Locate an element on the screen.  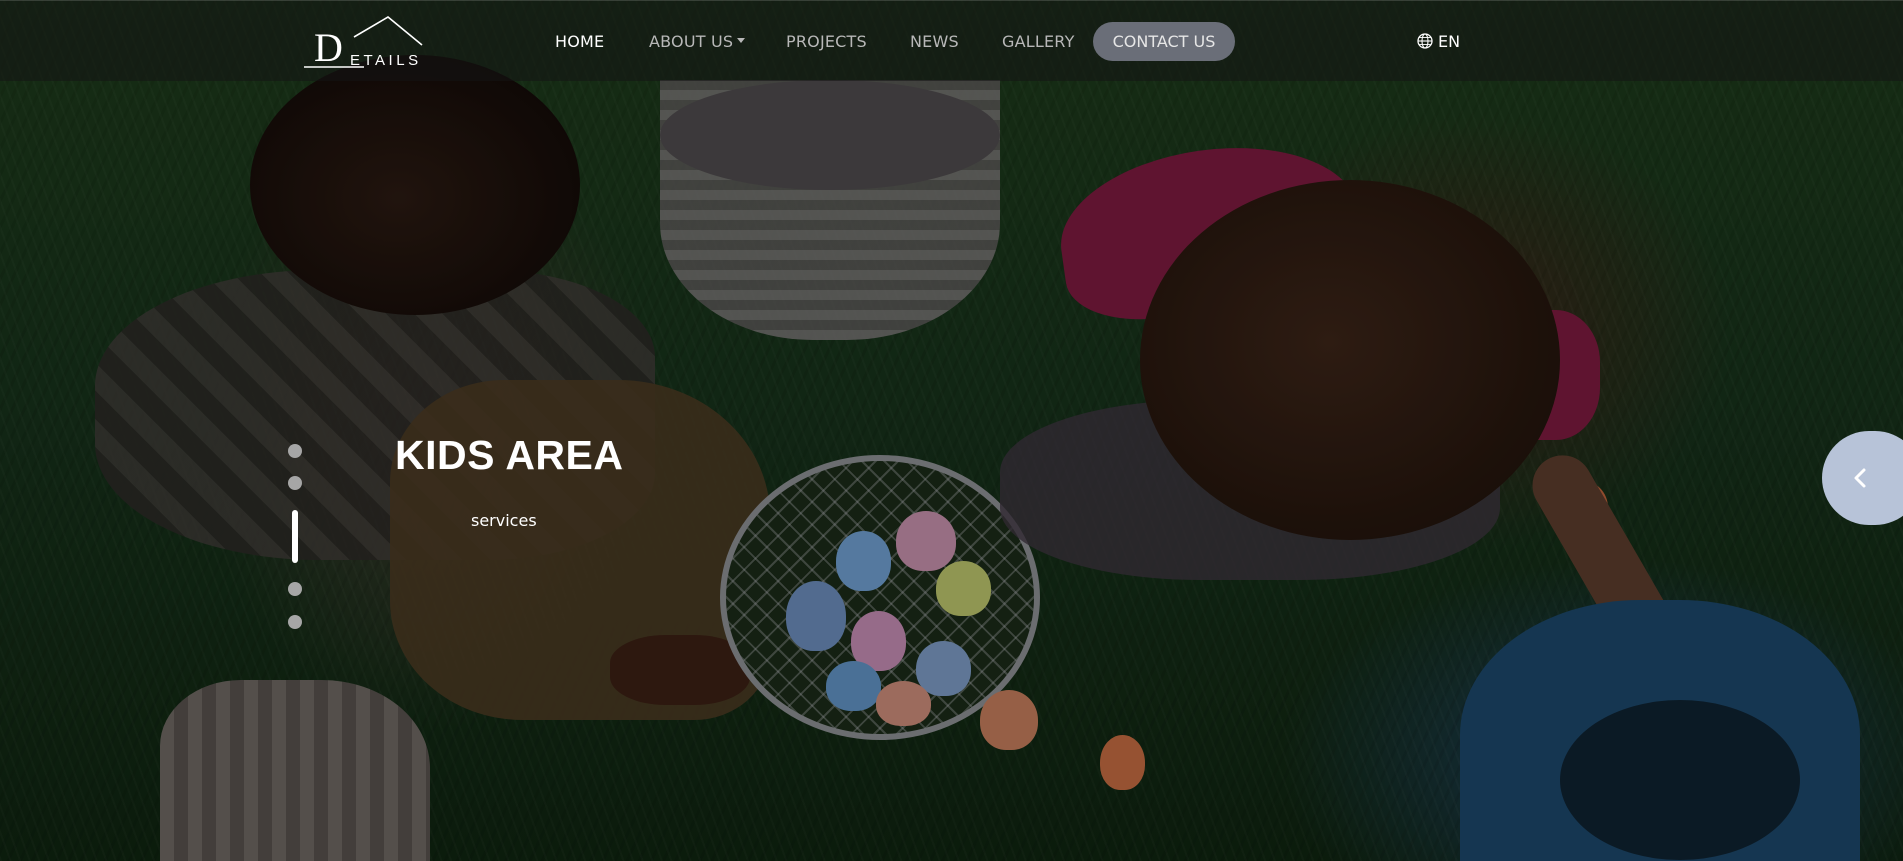
details-logo: D ETAILS is located at coordinates (365, 43).